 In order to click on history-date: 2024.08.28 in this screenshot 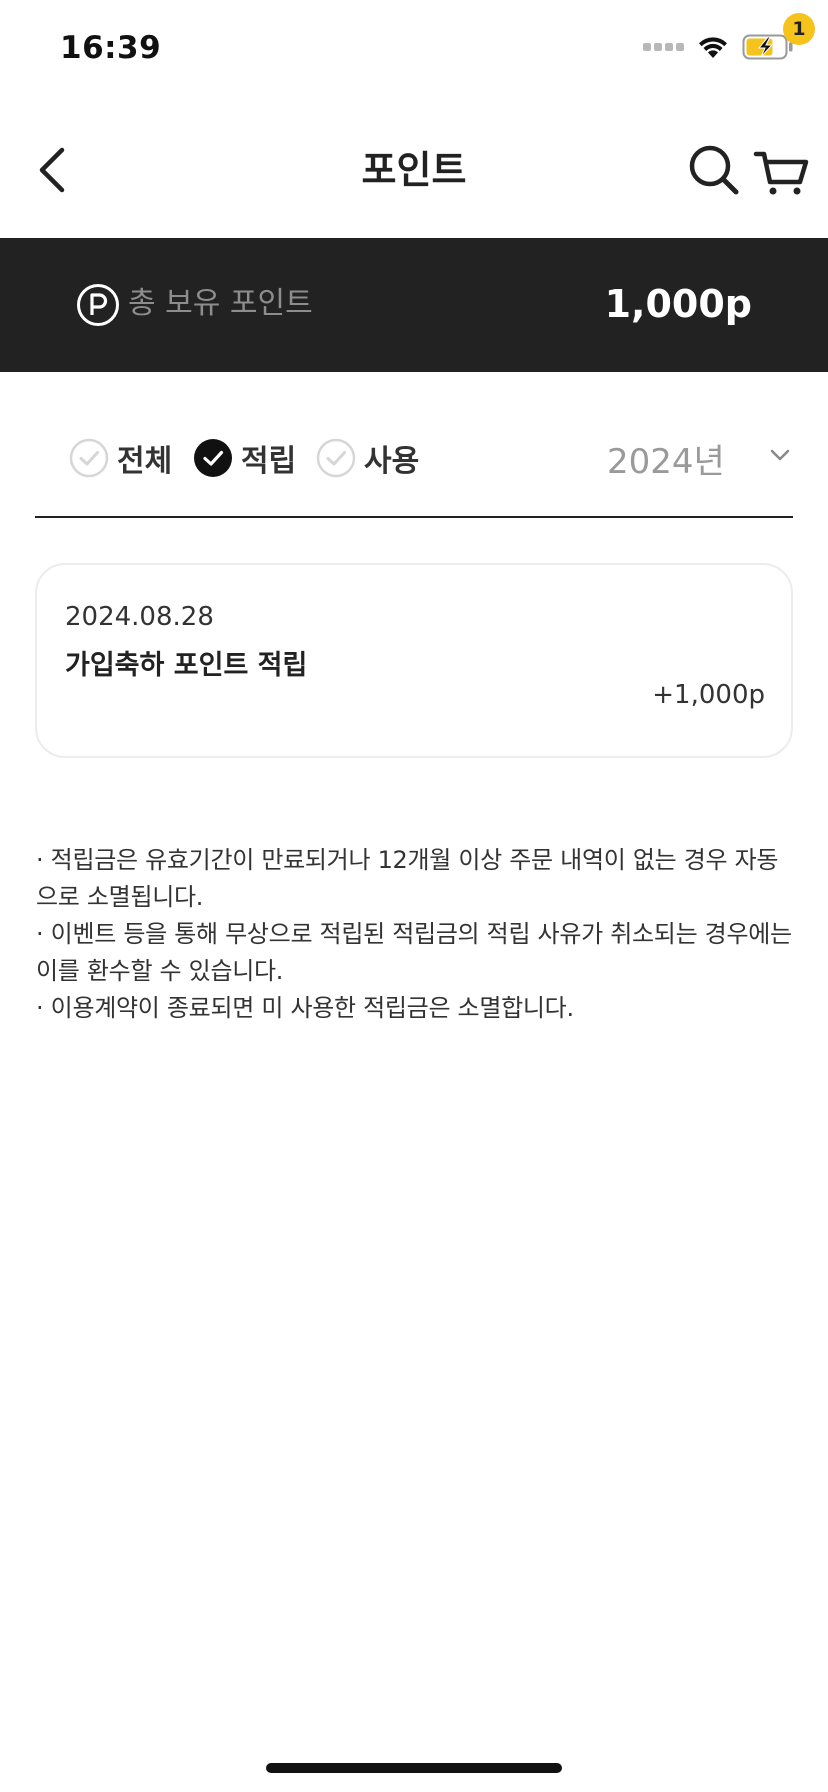, I will do `click(139, 617)`.